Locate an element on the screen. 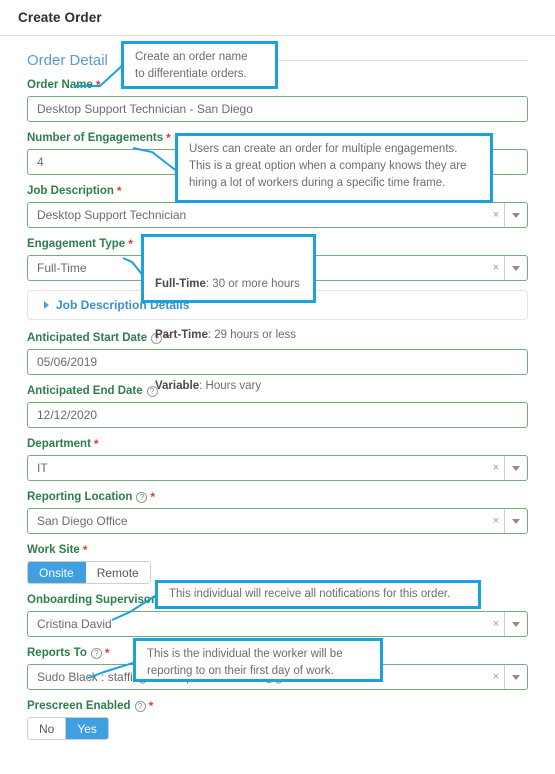 This screenshot has height=774, width=555. label-text: Prescreen Enabled is located at coordinates (79, 706).